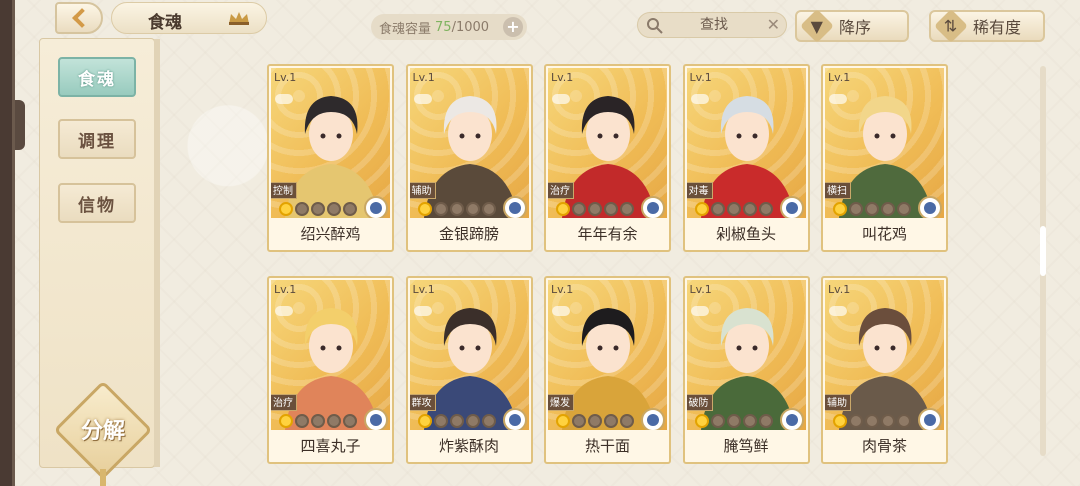 This screenshot has width=1080, height=486. What do you see at coordinates (513, 27) in the screenshot?
I see `add-capacity-button: +` at bounding box center [513, 27].